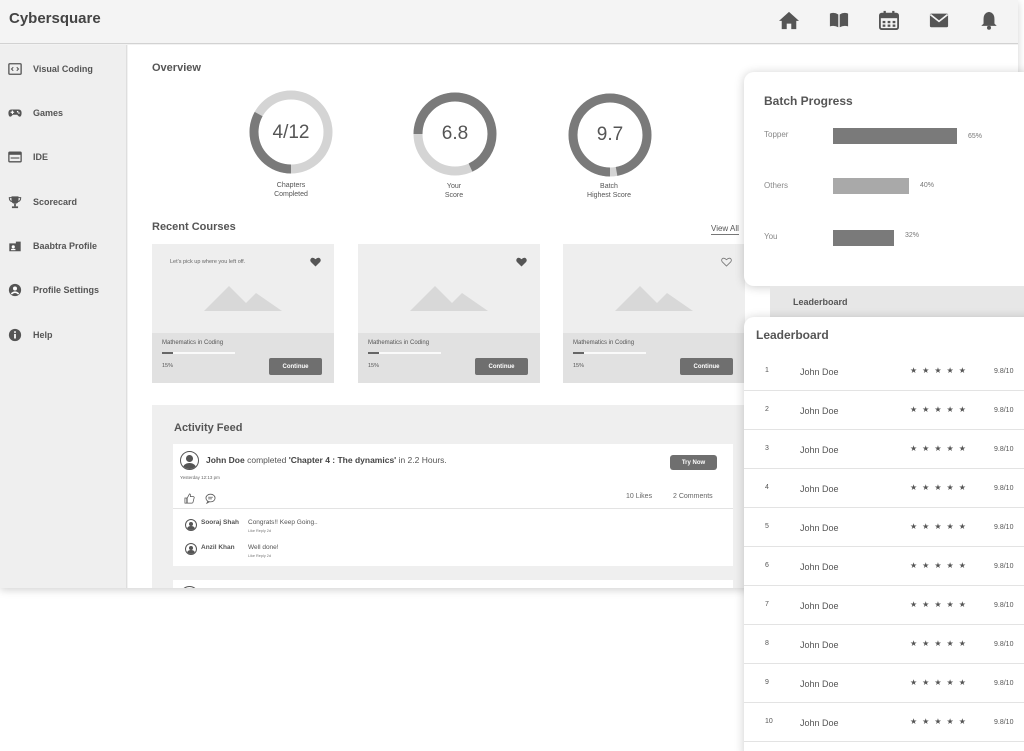  What do you see at coordinates (220, 522) in the screenshot?
I see `comment-author: Sooraj Shah` at bounding box center [220, 522].